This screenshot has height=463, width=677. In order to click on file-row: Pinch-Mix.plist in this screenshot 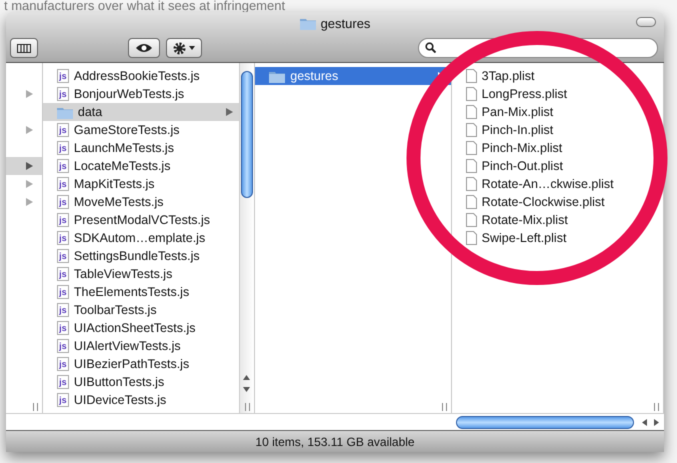, I will do `click(558, 148)`.